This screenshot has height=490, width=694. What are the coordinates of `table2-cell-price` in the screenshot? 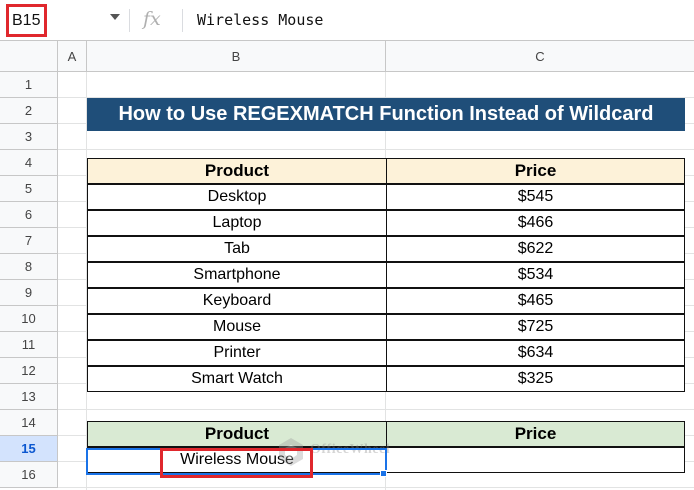 It's located at (535, 460).